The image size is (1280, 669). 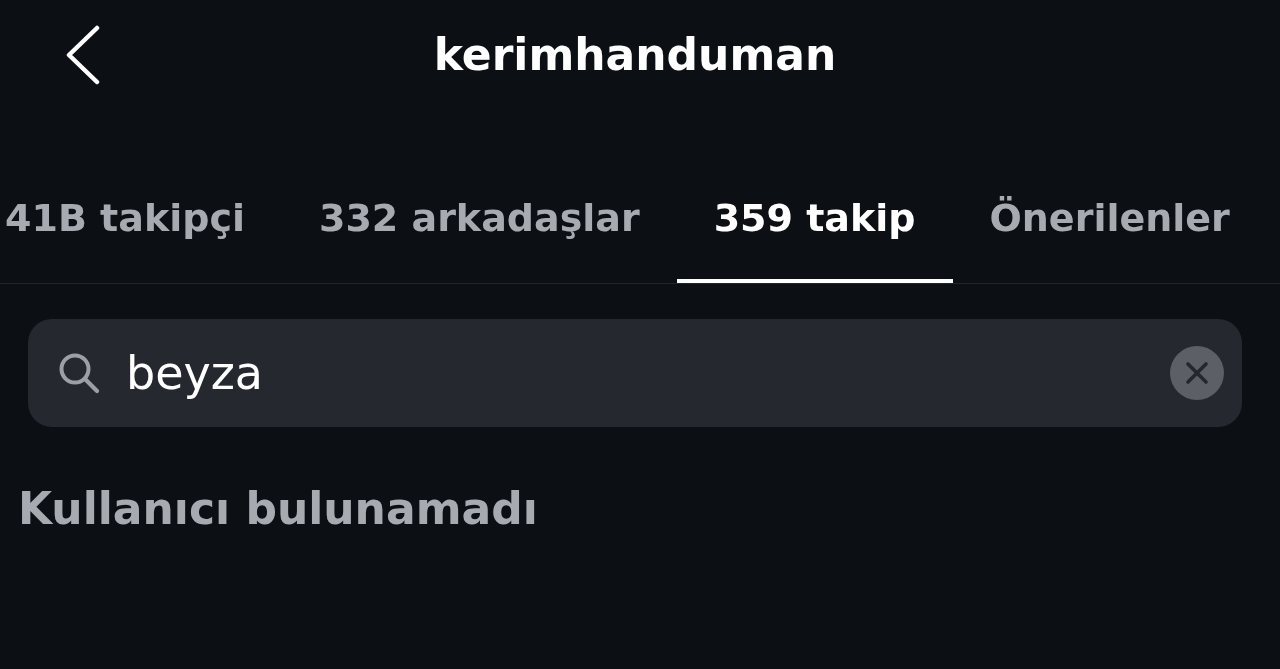 What do you see at coordinates (635, 55) in the screenshot?
I see `profile-username: kerimhanduman` at bounding box center [635, 55].